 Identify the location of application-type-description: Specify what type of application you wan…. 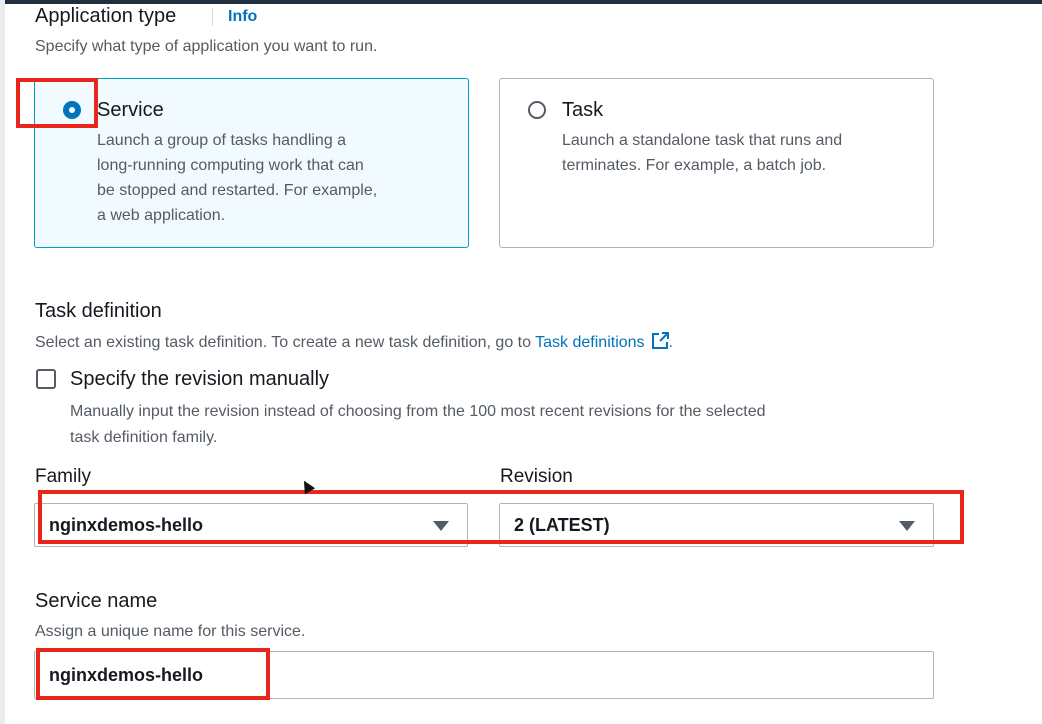
(206, 46).